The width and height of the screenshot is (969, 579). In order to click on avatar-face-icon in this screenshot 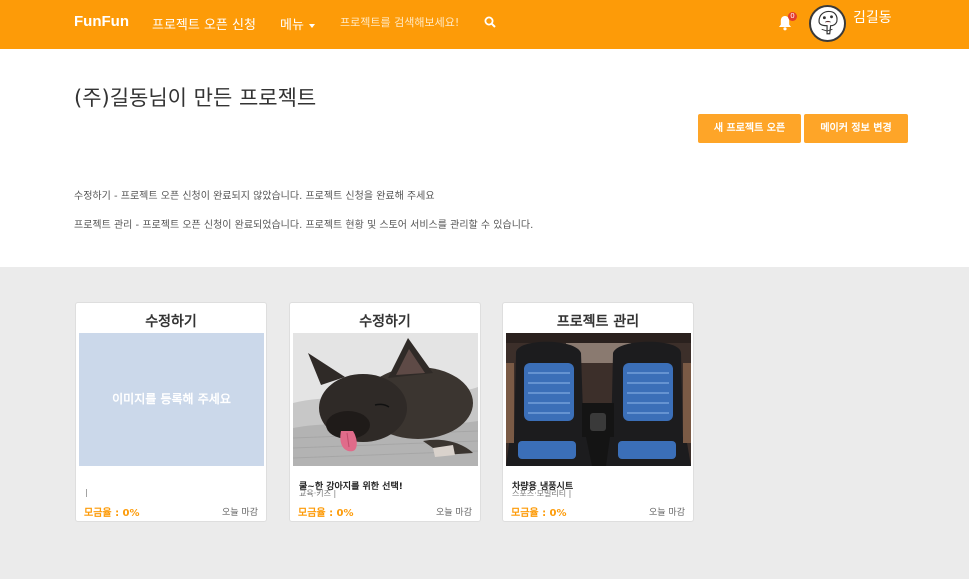, I will do `click(828, 22)`.